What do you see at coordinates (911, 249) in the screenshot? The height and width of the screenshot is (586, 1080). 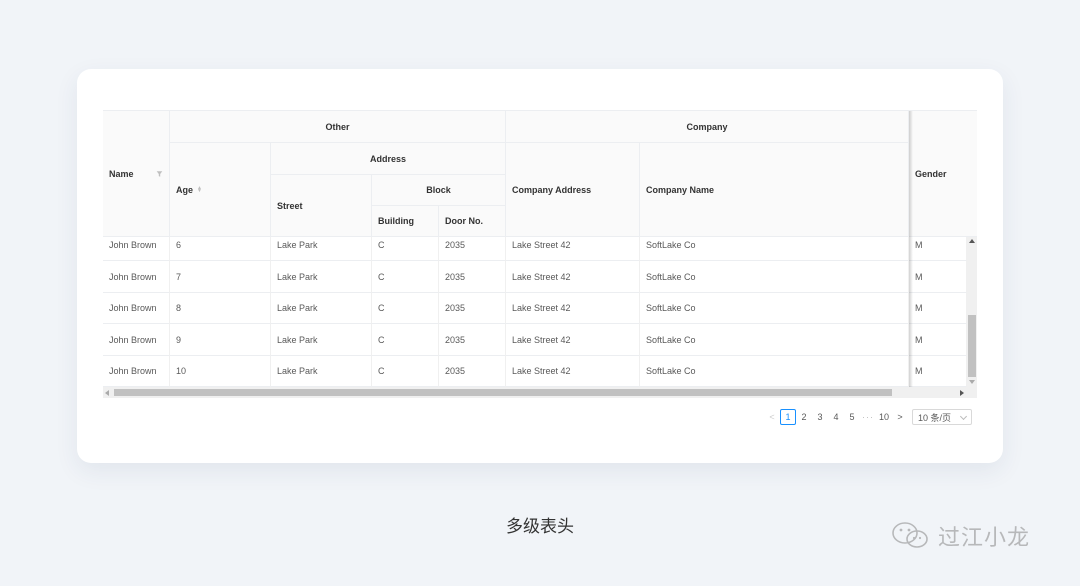 I see `fixed-column-shadow` at bounding box center [911, 249].